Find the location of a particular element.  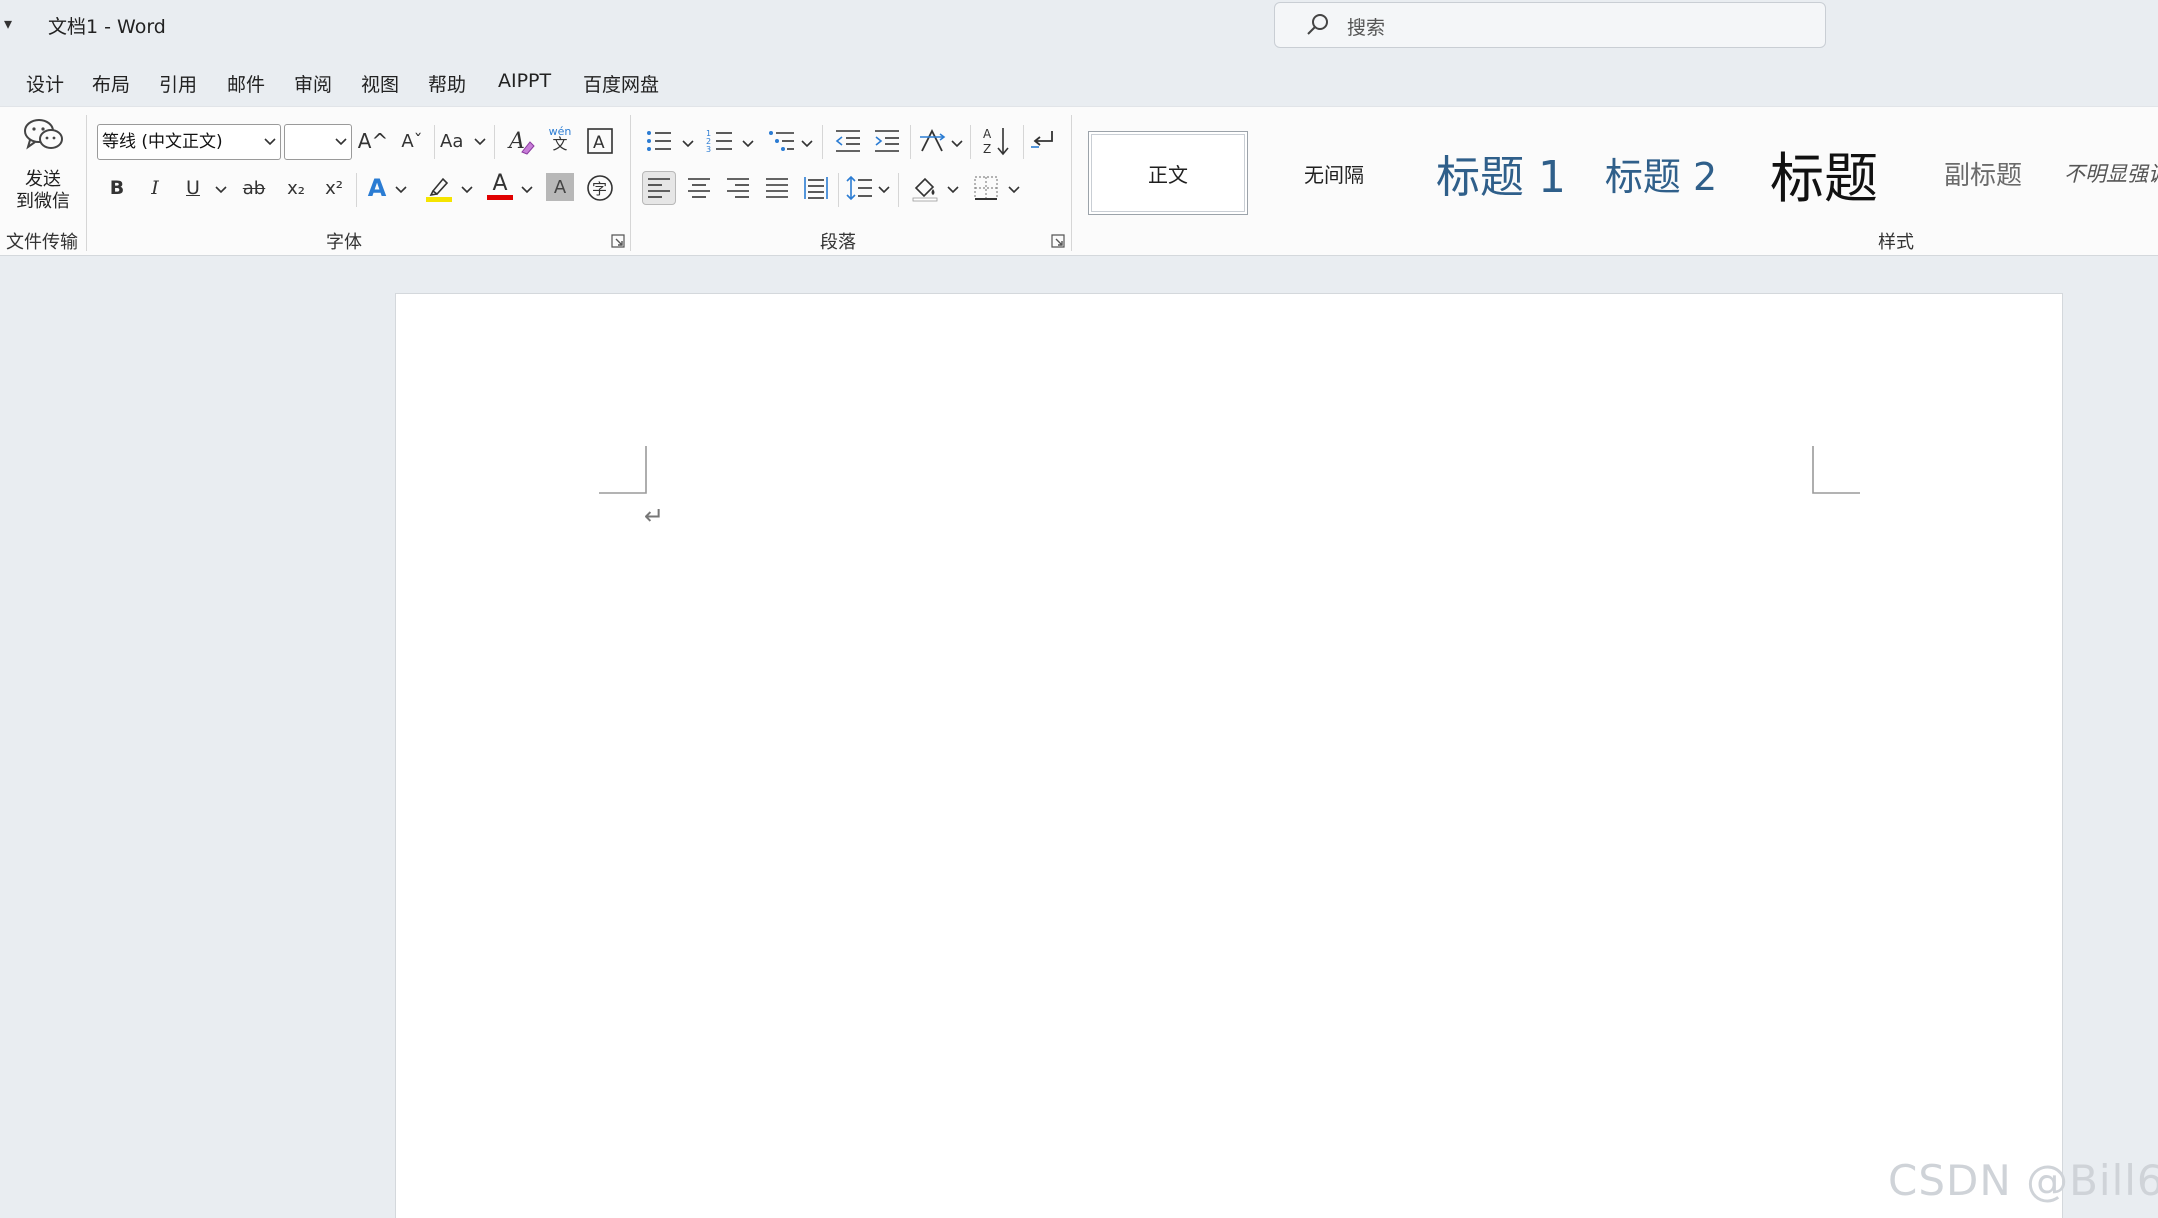

font-name-combobox: 等线 (中文正文) is located at coordinates (189, 142).